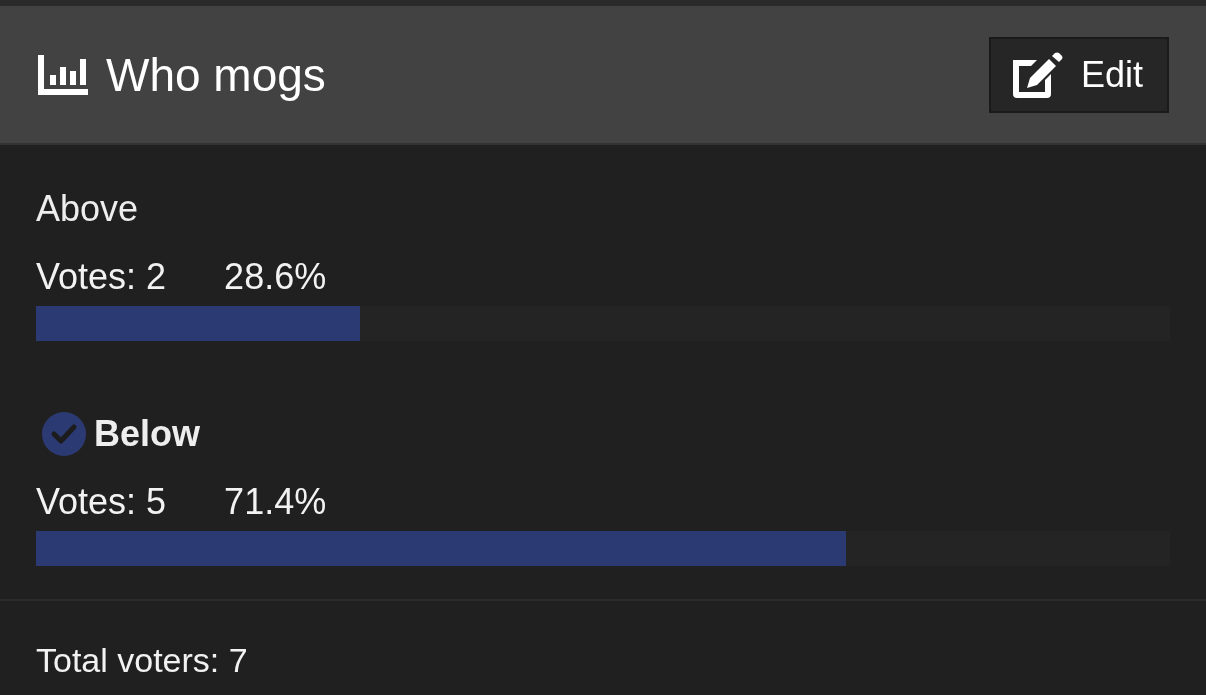 The width and height of the screenshot is (1206, 695). Describe the element at coordinates (64, 434) in the screenshot. I see `check-circle-icon` at that location.